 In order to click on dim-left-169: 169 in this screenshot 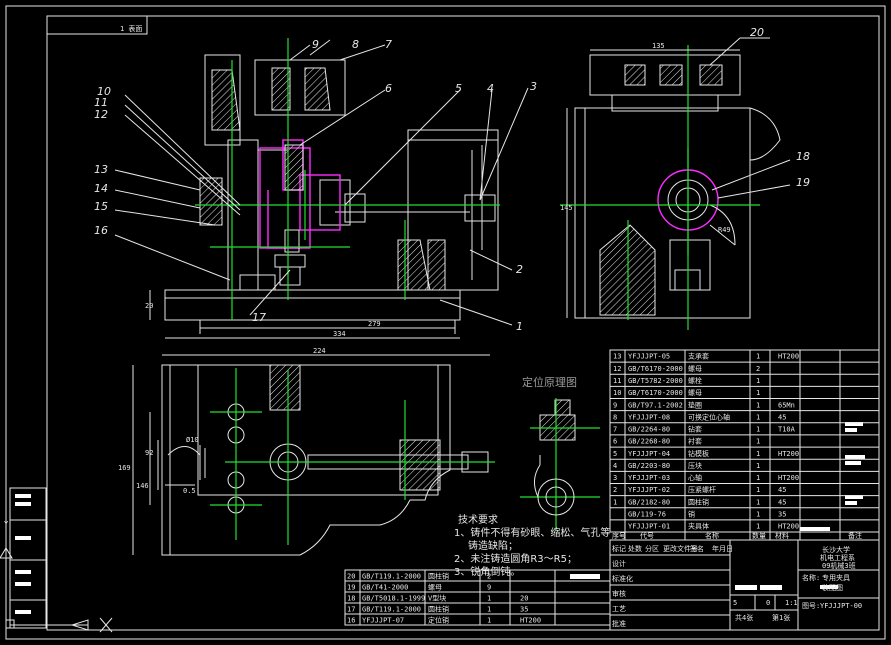, I will do `click(124, 468)`.